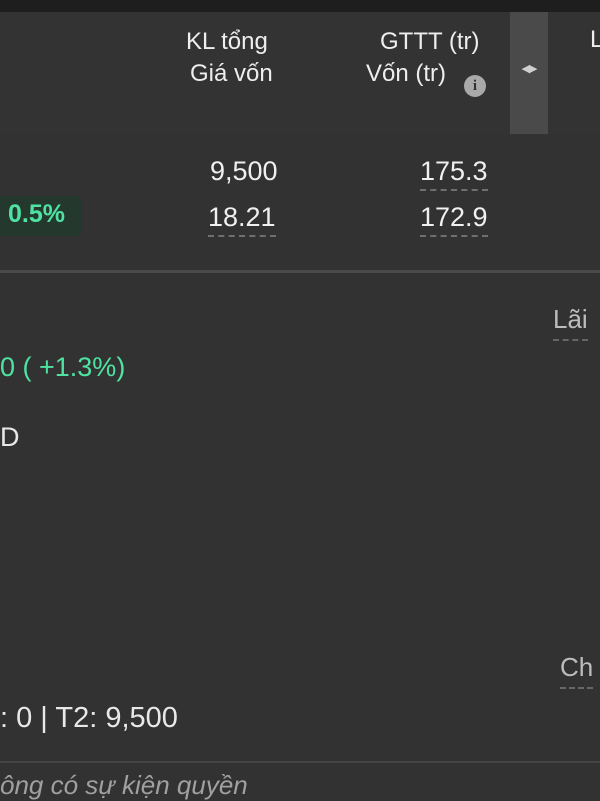  I want to click on column-header-next: L, so click(595, 40).